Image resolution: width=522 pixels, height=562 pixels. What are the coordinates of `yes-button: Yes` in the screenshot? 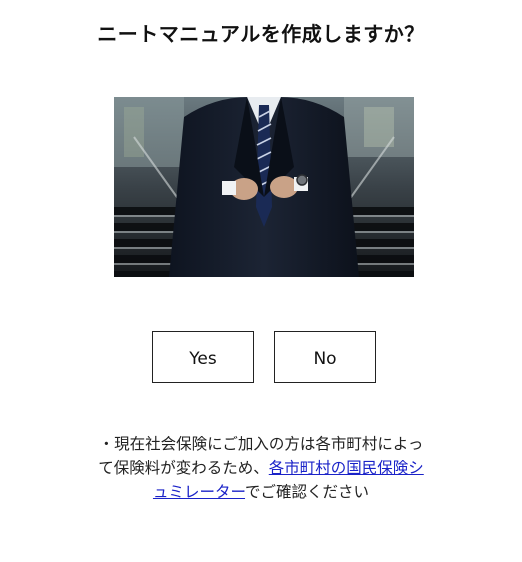 It's located at (203, 357).